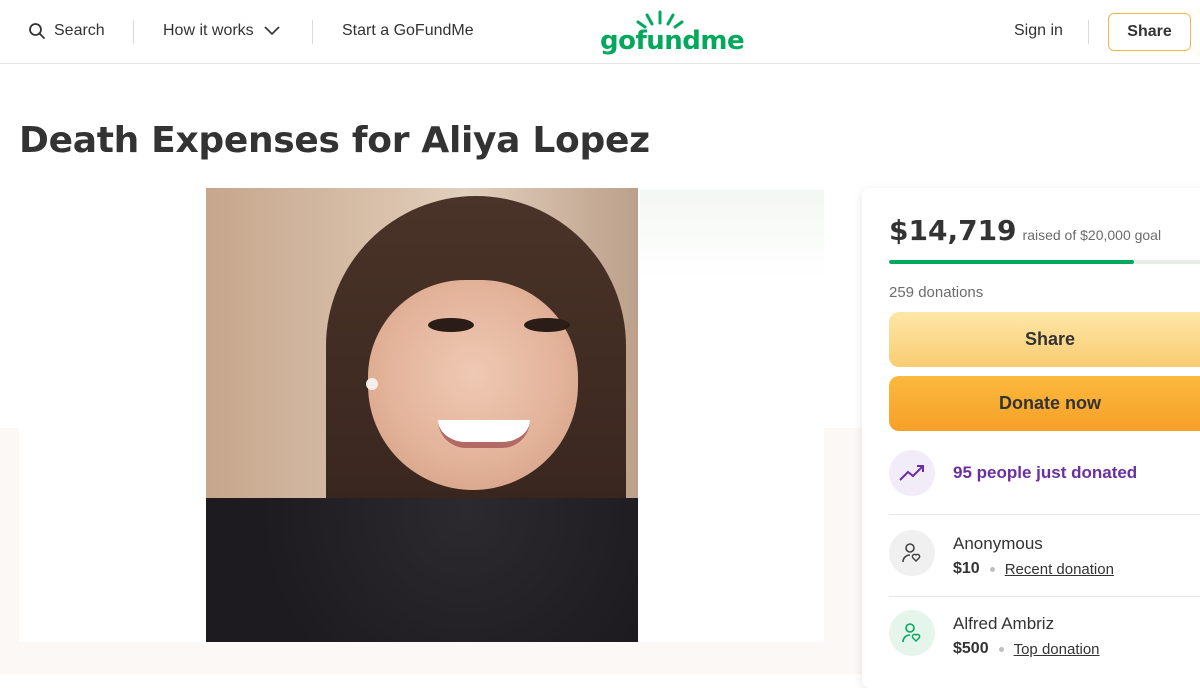 This screenshot has height=688, width=1200. What do you see at coordinates (732, 235) in the screenshot?
I see `hero-backdrop` at bounding box center [732, 235].